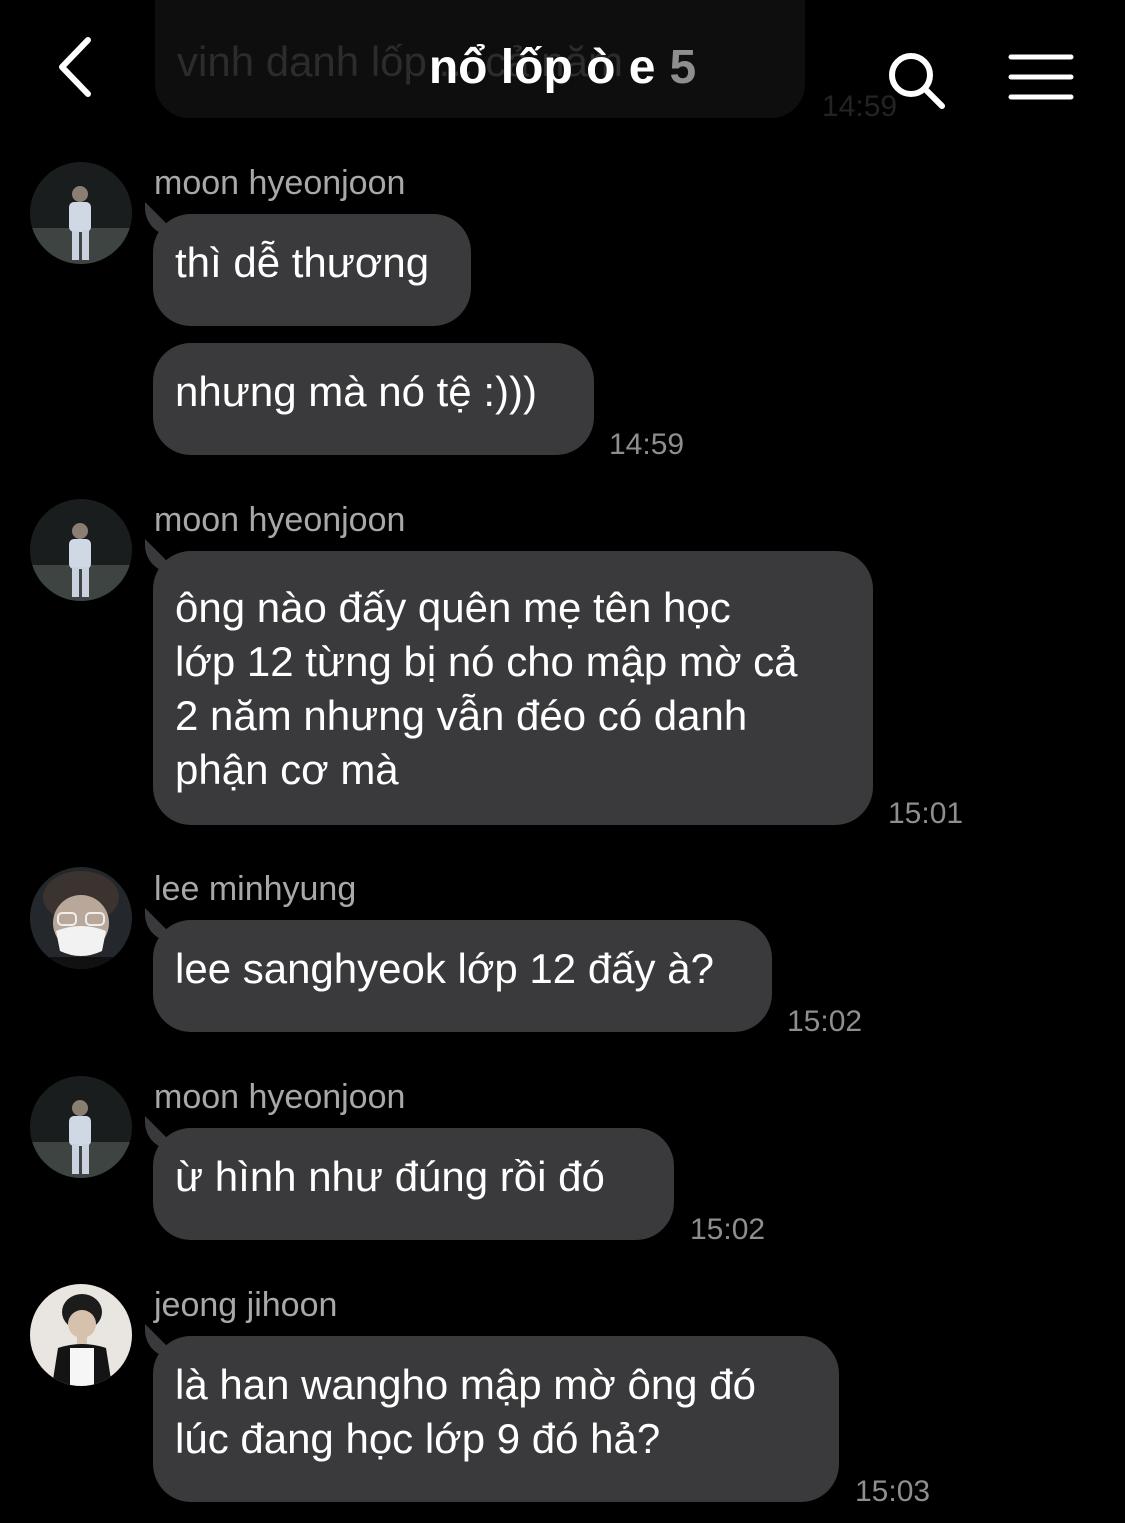 The image size is (1125, 1523). What do you see at coordinates (413, 1184) in the screenshot?
I see `message-bubble: ừ hình như đúng rồi đó` at bounding box center [413, 1184].